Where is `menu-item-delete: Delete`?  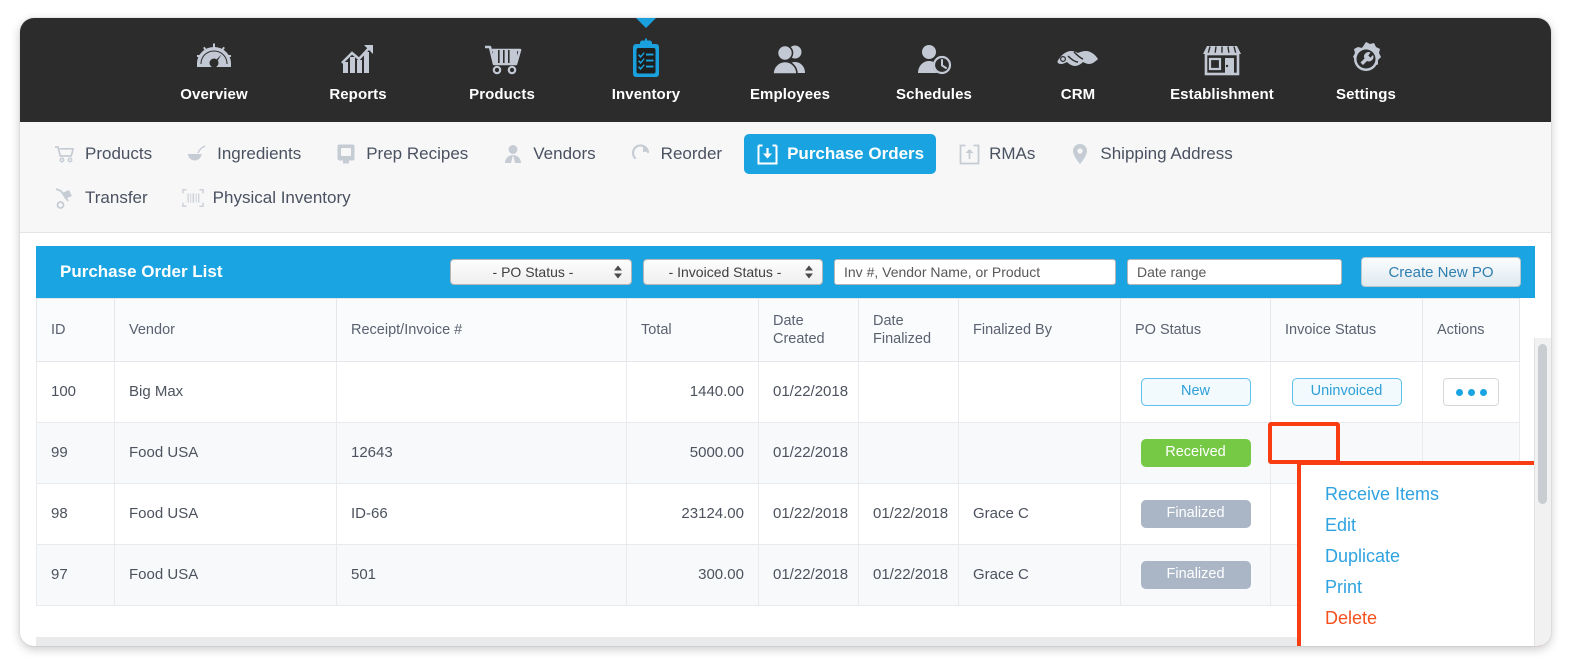
menu-item-delete: Delete is located at coordinates (1419, 618).